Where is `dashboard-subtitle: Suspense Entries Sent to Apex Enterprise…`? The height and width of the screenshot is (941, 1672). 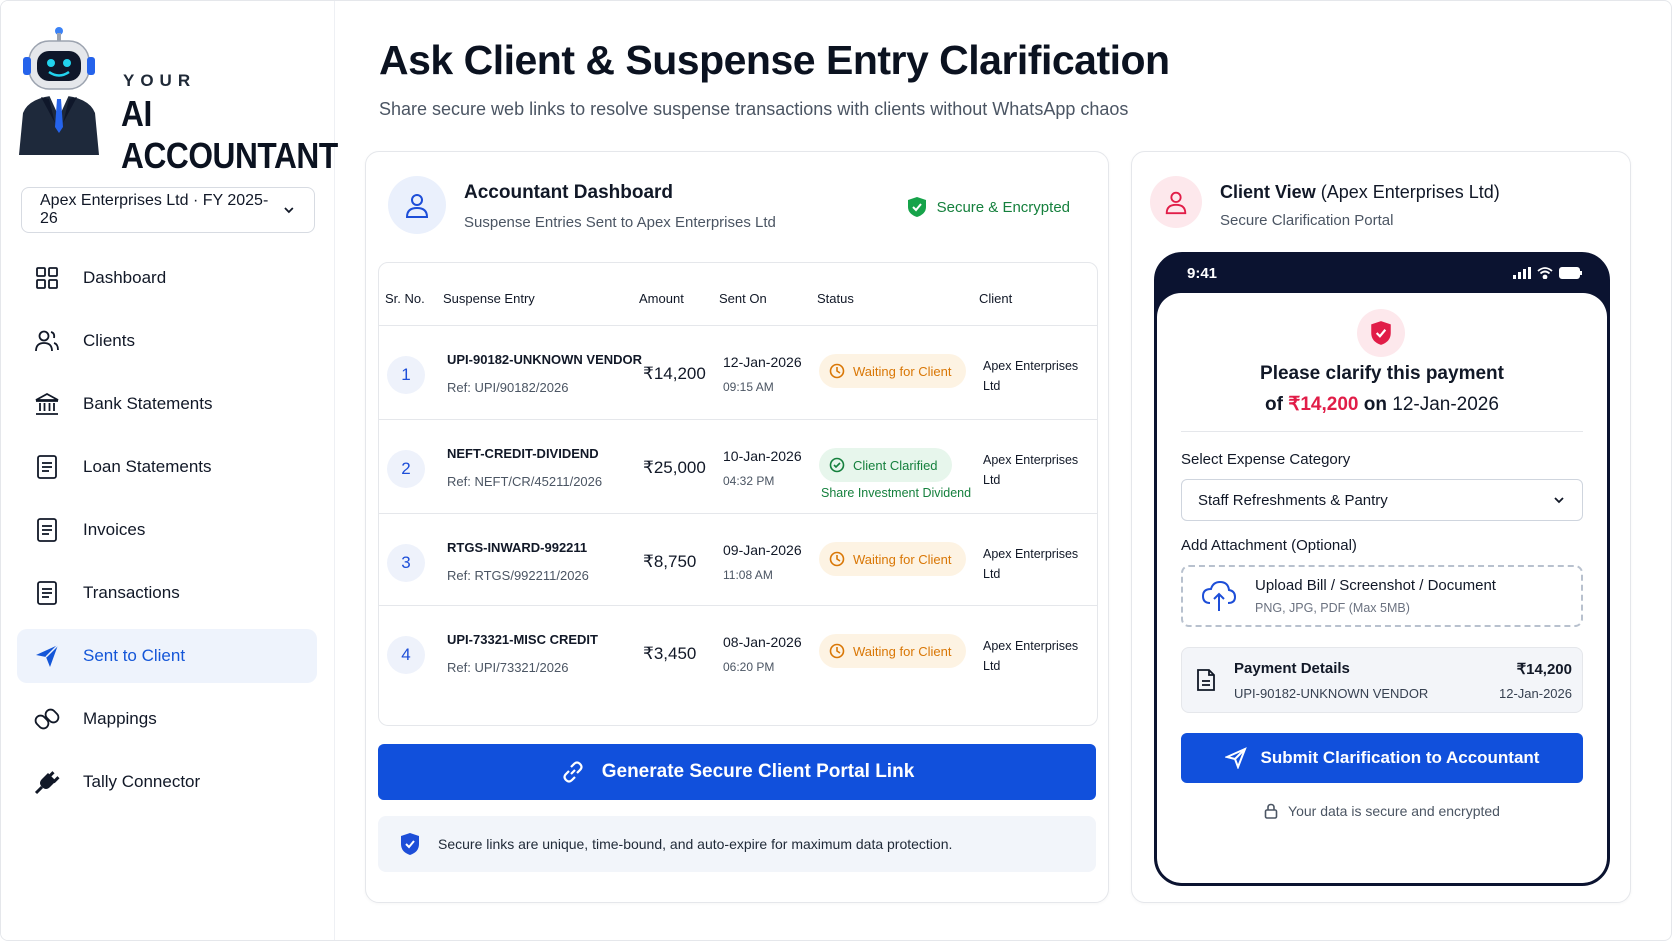
dashboard-subtitle: Suspense Entries Sent to Apex Enterprise… is located at coordinates (620, 222).